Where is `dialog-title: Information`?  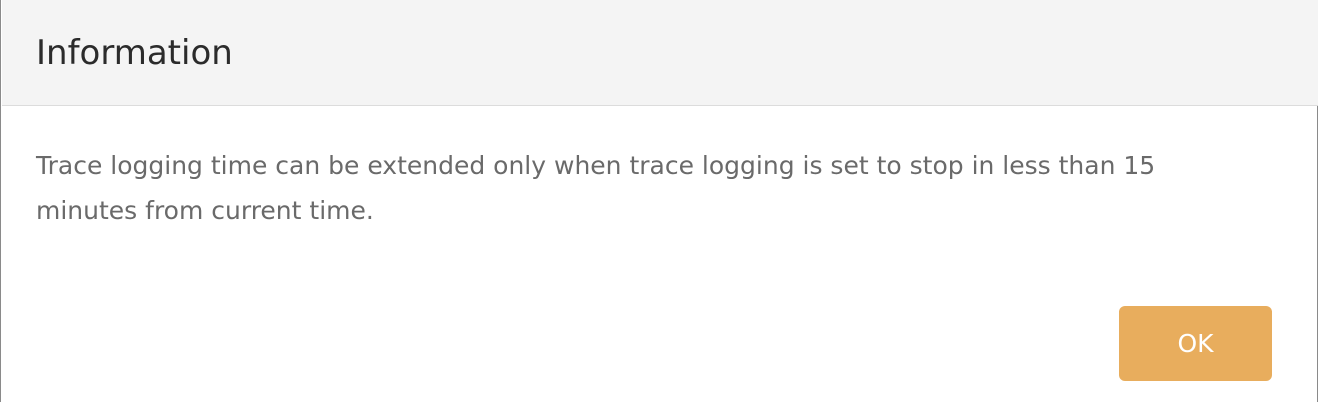
dialog-title: Information is located at coordinates (134, 53).